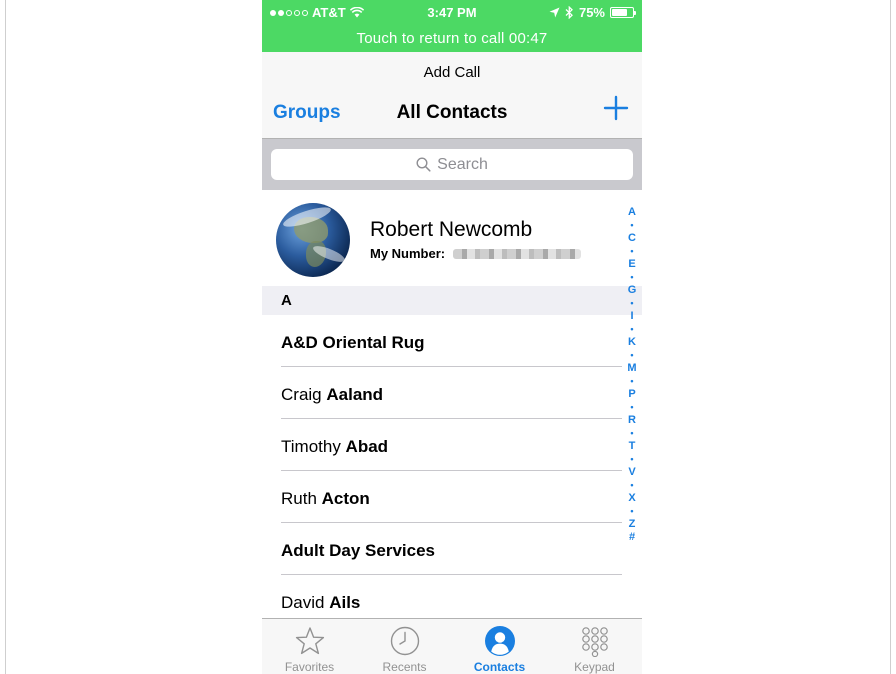 Image resolution: width=896 pixels, height=674 pixels. I want to click on status-bar: AT&T 3:47 PM 75%, so click(452, 13).